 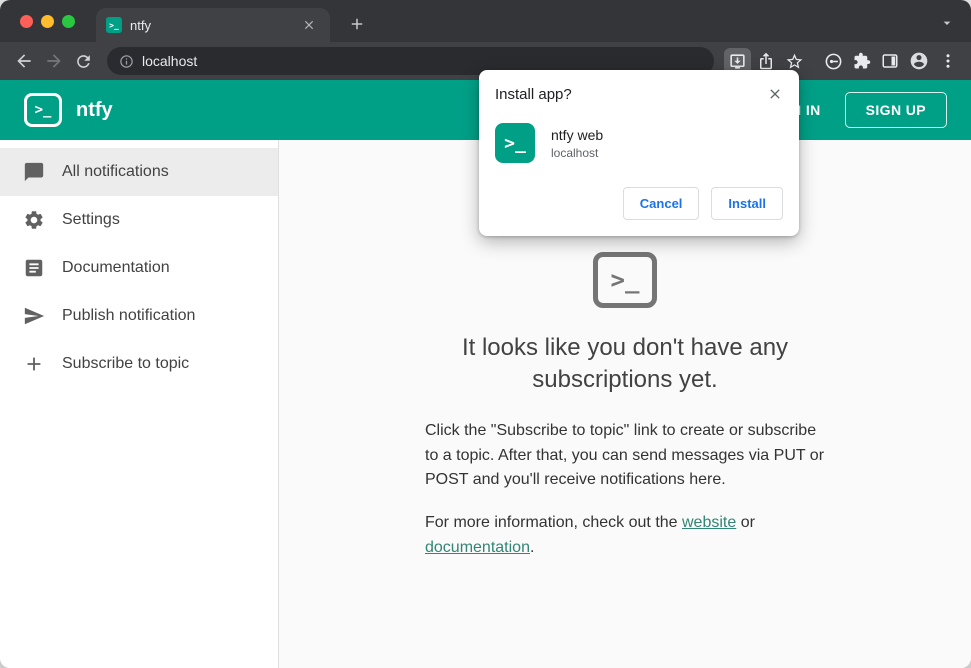 I want to click on sidebar-item-all-notifications: All notifications, so click(x=139, y=172).